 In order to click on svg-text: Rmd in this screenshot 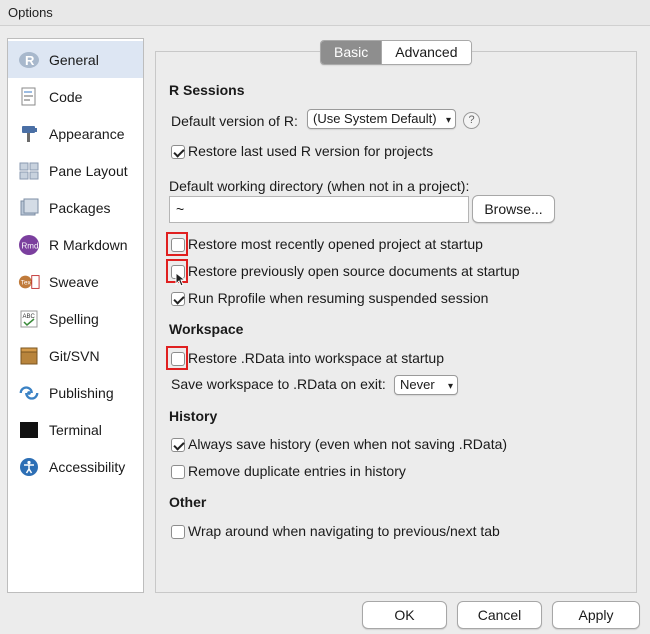, I will do `click(30, 245)`.